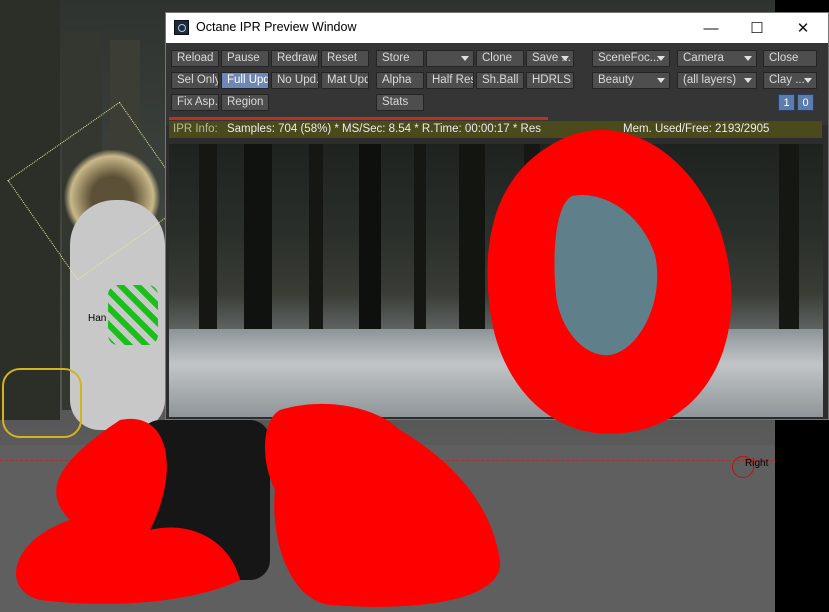 The height and width of the screenshot is (612, 829). Describe the element at coordinates (382, 505) in the screenshot. I see `red-scribble-right` at that location.